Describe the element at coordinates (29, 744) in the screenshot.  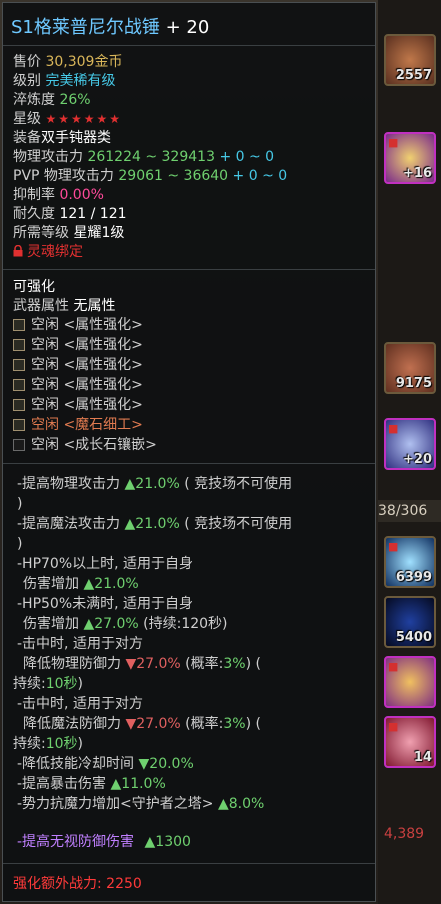
I see `duration-label: 持续:` at that location.